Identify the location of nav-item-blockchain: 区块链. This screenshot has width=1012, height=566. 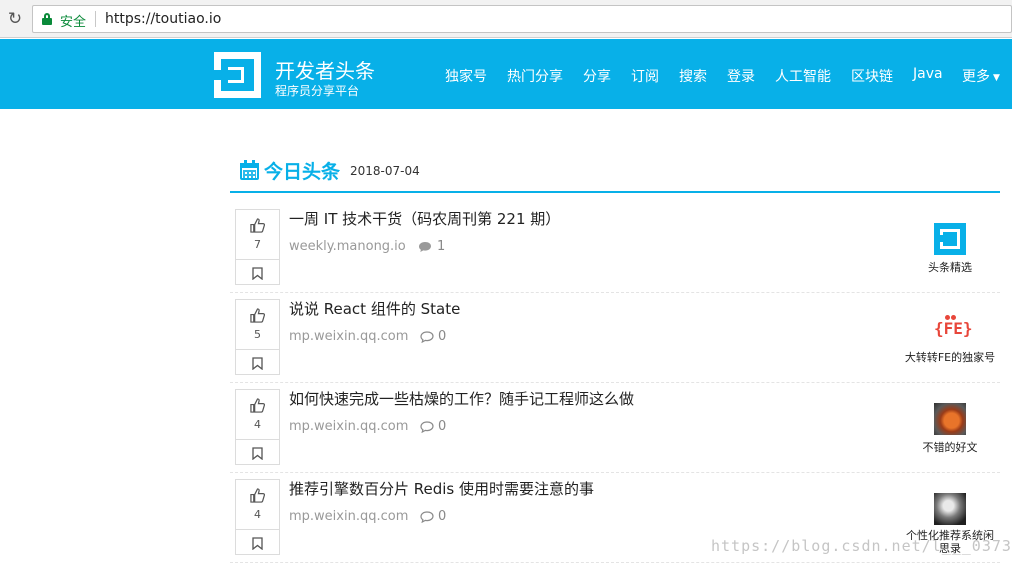
(872, 76).